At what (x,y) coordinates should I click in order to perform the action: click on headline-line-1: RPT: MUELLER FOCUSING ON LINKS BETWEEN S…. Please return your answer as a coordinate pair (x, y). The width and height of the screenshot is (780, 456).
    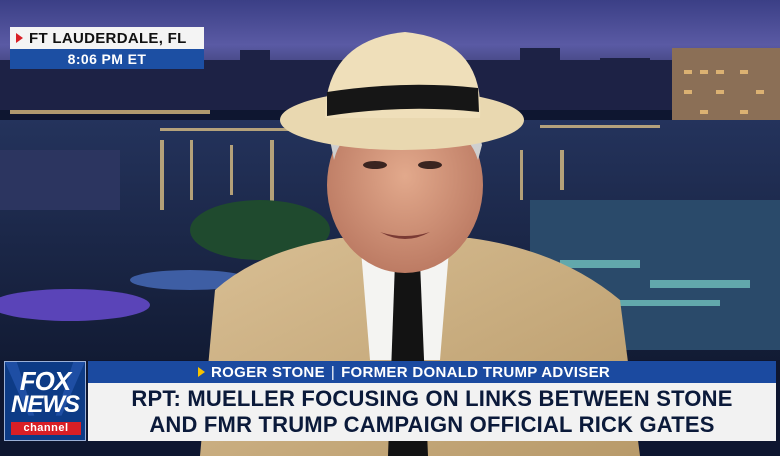
    Looking at the image, I should click on (432, 398).